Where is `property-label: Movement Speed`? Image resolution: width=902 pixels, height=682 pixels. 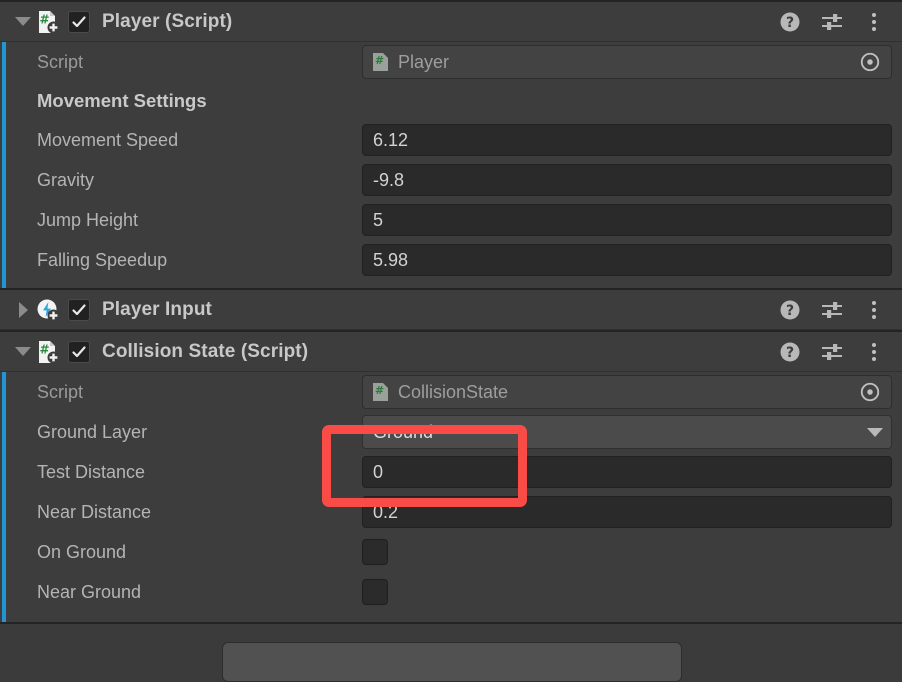
property-label: Movement Speed is located at coordinates (108, 139).